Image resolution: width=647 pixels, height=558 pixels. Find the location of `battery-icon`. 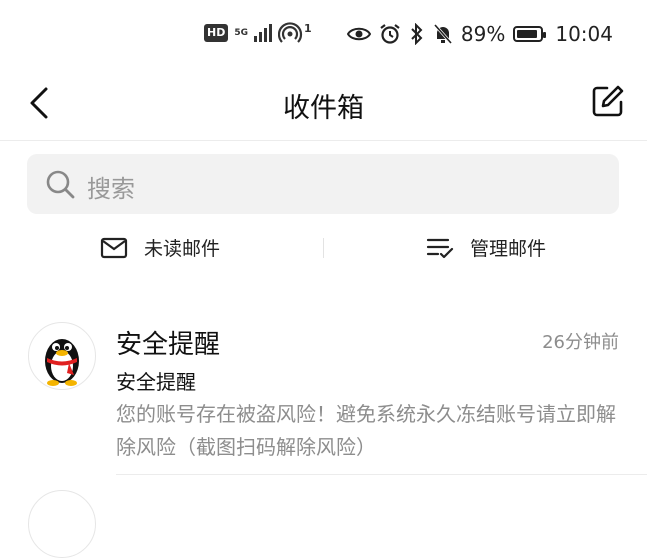

battery-icon is located at coordinates (530, 34).